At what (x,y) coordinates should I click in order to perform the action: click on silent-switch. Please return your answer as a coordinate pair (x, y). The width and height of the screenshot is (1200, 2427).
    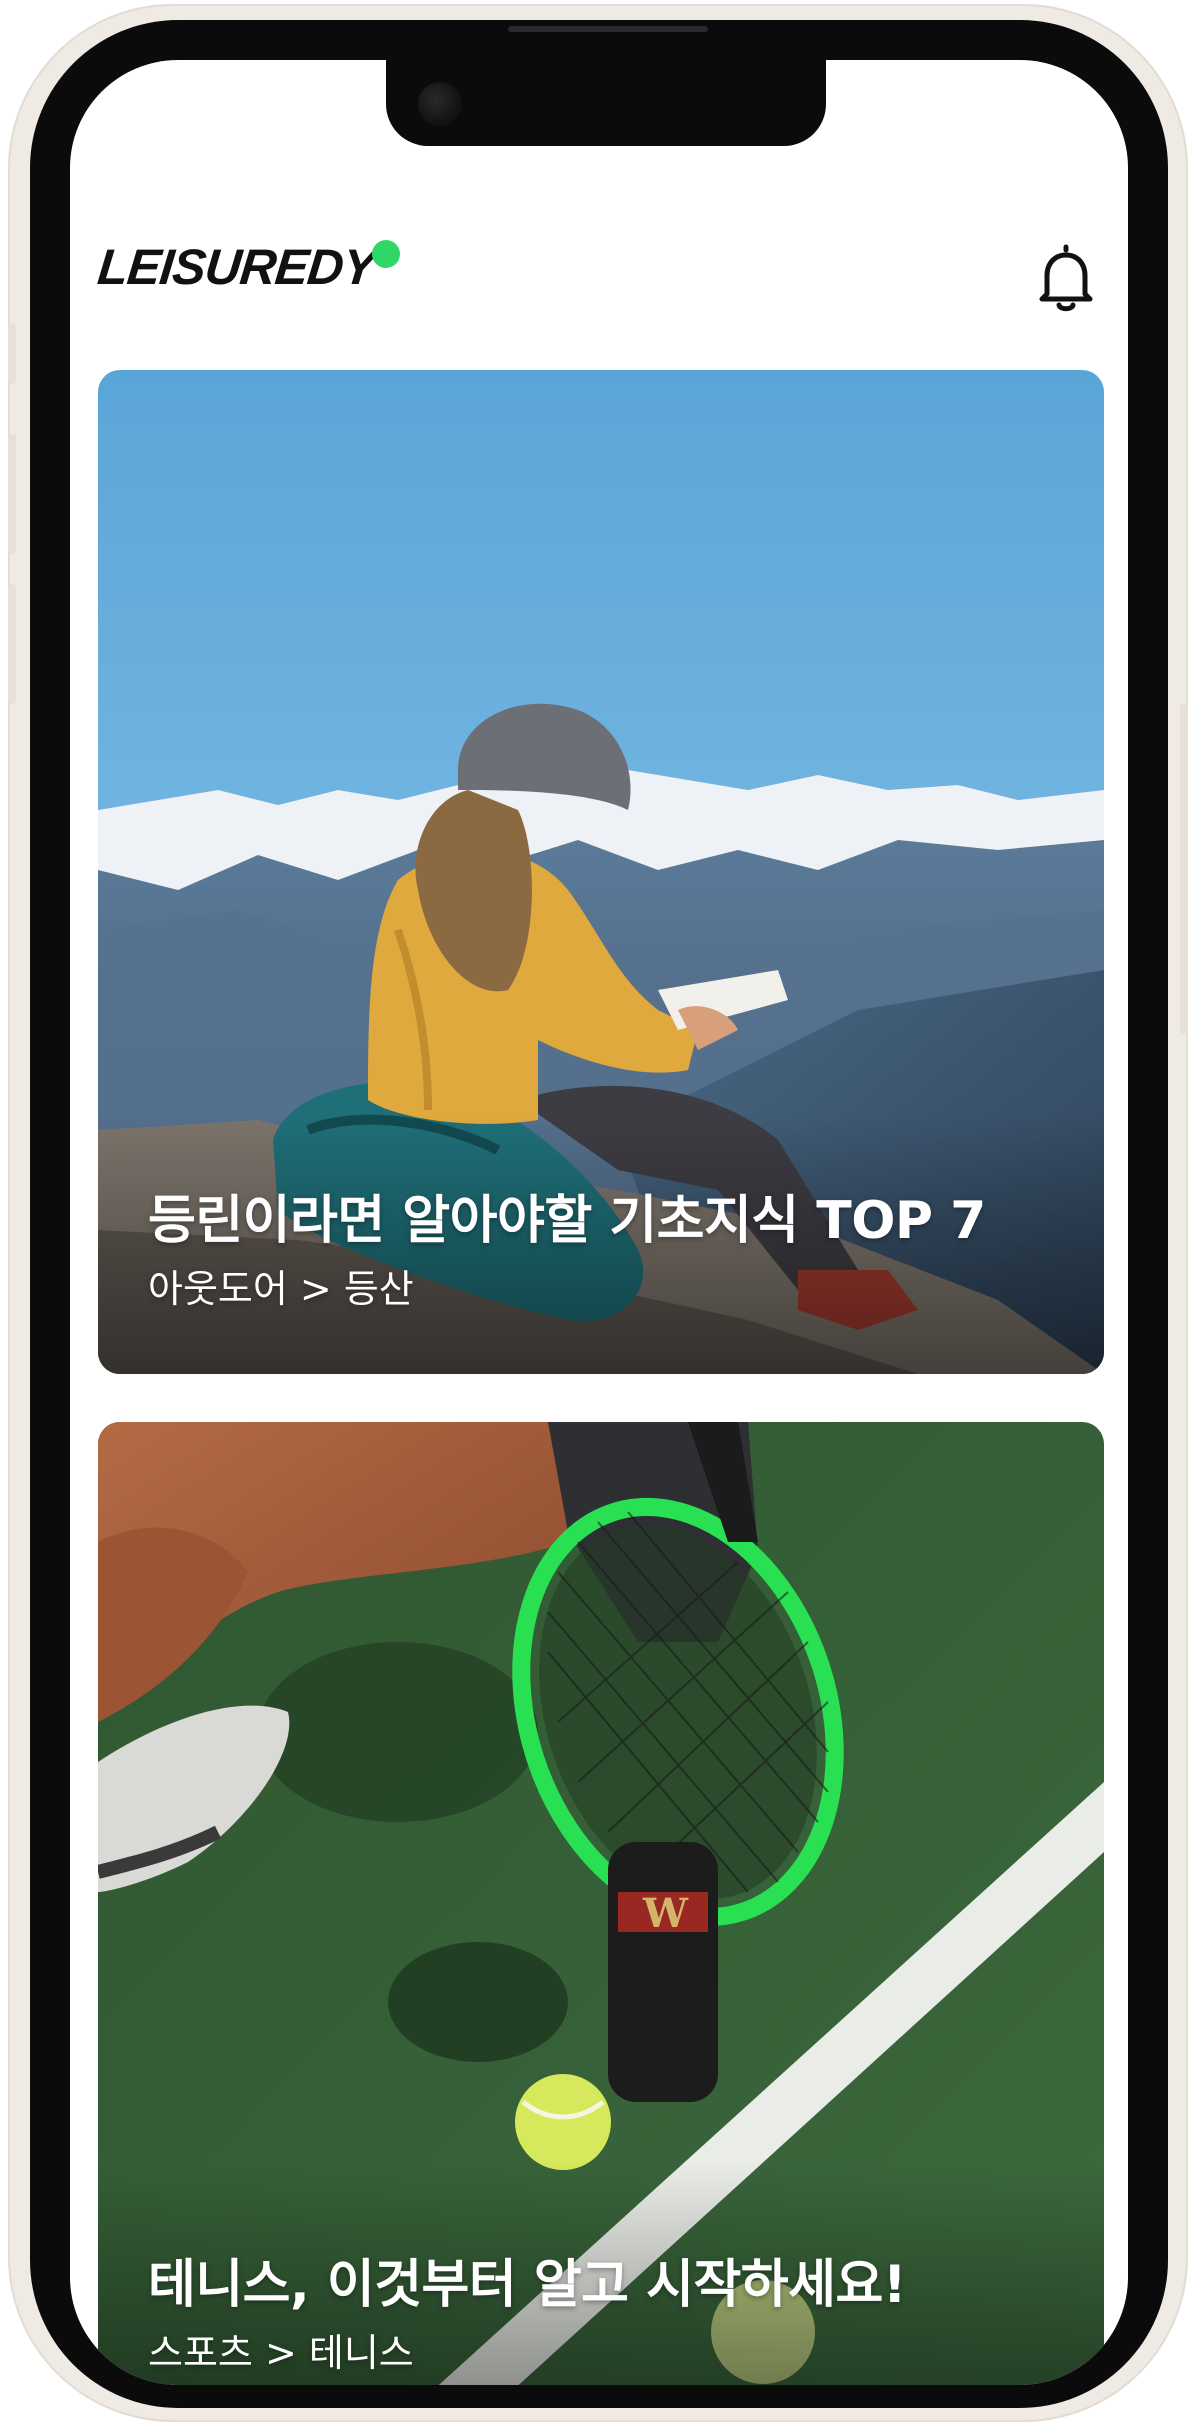
    Looking at the image, I should click on (12, 354).